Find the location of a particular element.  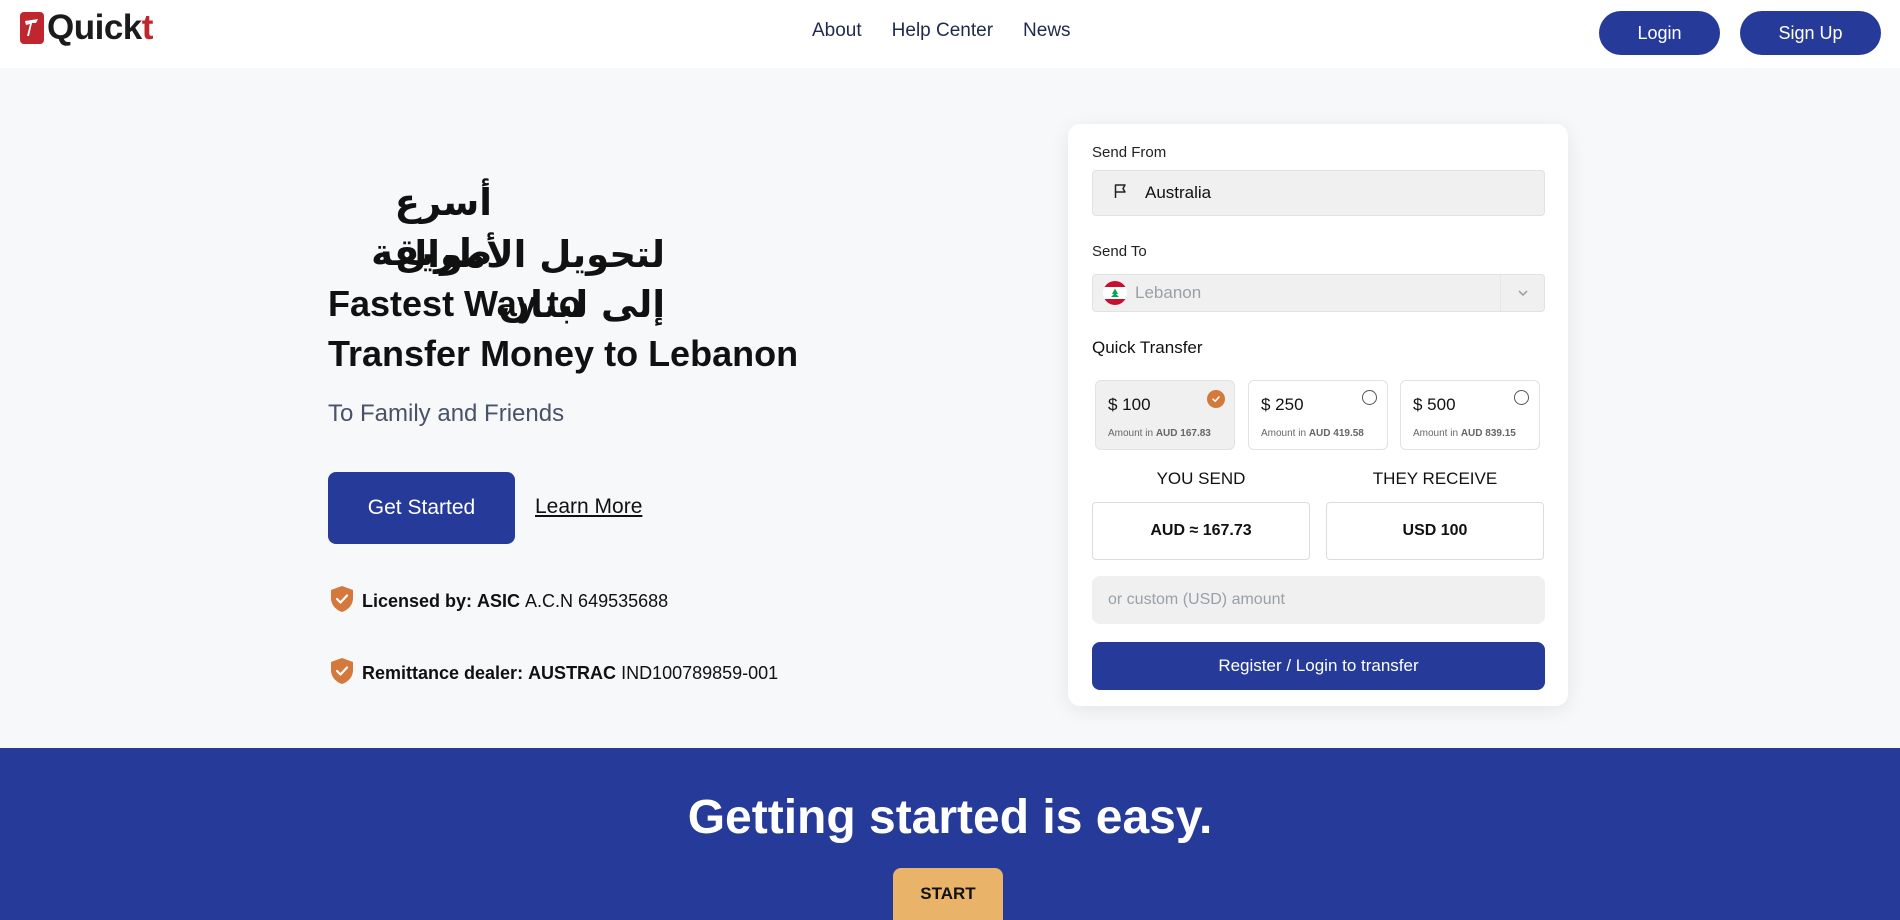

option-aud: Amount in AUD 167.83 is located at coordinates (1159, 433).